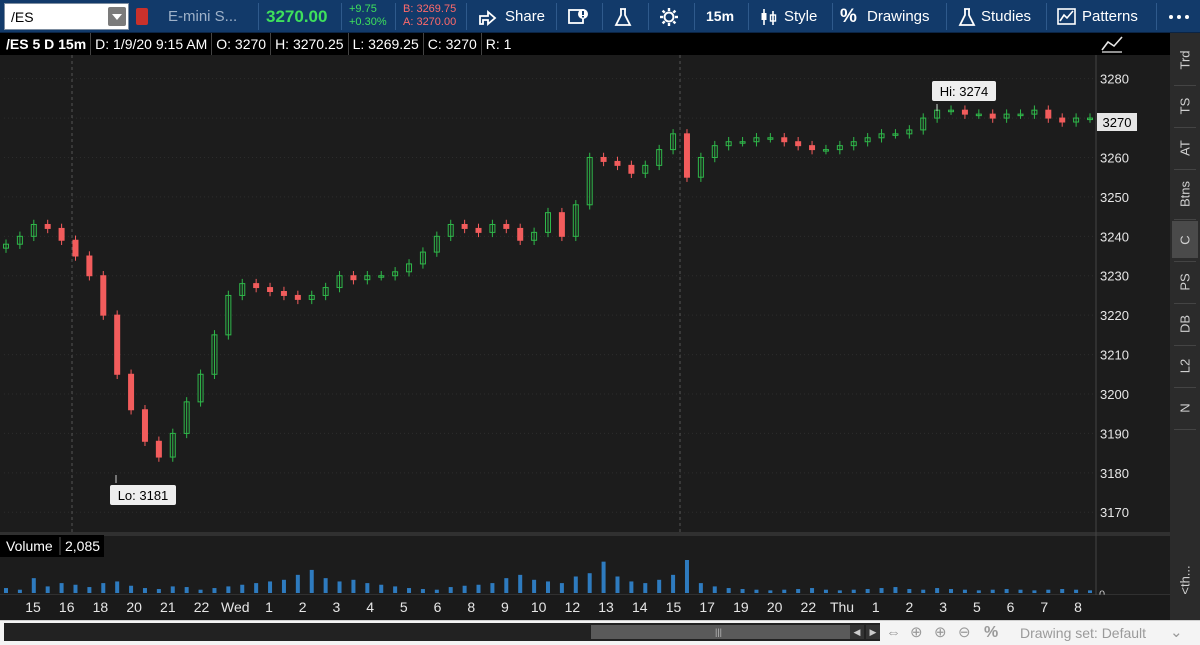 The image size is (1200, 645). What do you see at coordinates (310, 44) in the screenshot?
I see `bar-high: H: 3270.25` at bounding box center [310, 44].